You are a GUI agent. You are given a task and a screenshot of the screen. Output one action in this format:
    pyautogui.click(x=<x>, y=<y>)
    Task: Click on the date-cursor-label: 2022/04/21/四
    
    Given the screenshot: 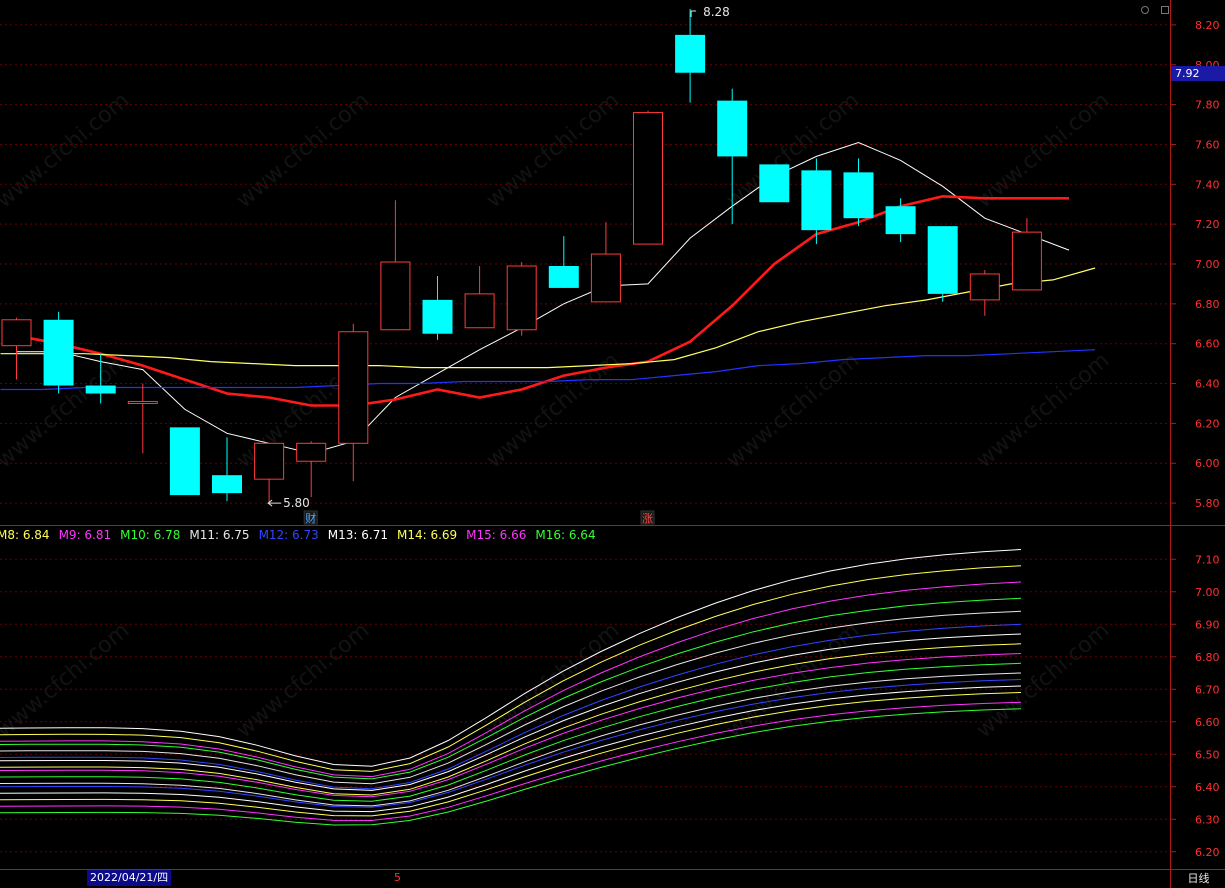 What is the action you would take?
    pyautogui.click(x=129, y=878)
    